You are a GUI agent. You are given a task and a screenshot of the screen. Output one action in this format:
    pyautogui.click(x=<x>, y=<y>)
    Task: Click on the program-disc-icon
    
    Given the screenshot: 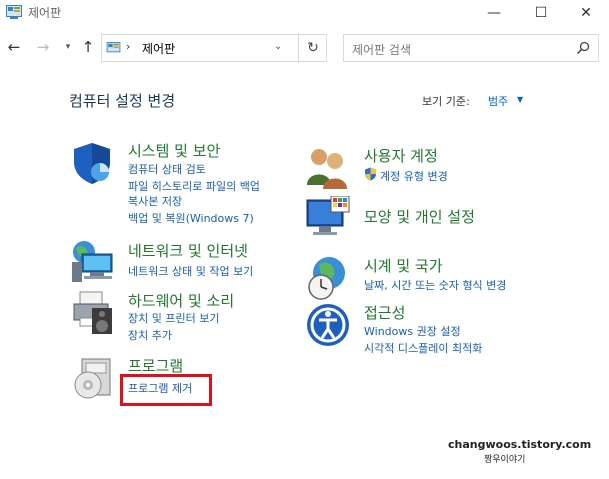 What is the action you would take?
    pyautogui.click(x=93, y=378)
    